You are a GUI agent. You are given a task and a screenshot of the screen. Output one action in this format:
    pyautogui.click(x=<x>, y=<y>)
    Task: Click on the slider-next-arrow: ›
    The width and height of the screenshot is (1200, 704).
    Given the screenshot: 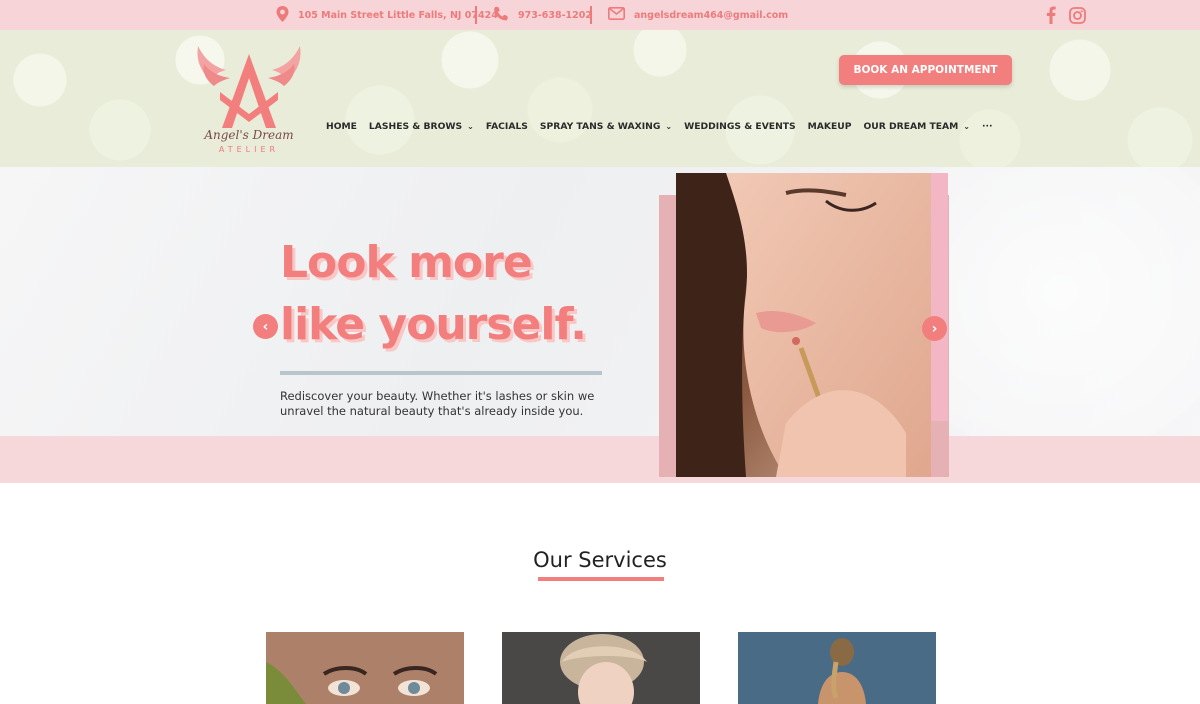 What is the action you would take?
    pyautogui.click(x=934, y=328)
    